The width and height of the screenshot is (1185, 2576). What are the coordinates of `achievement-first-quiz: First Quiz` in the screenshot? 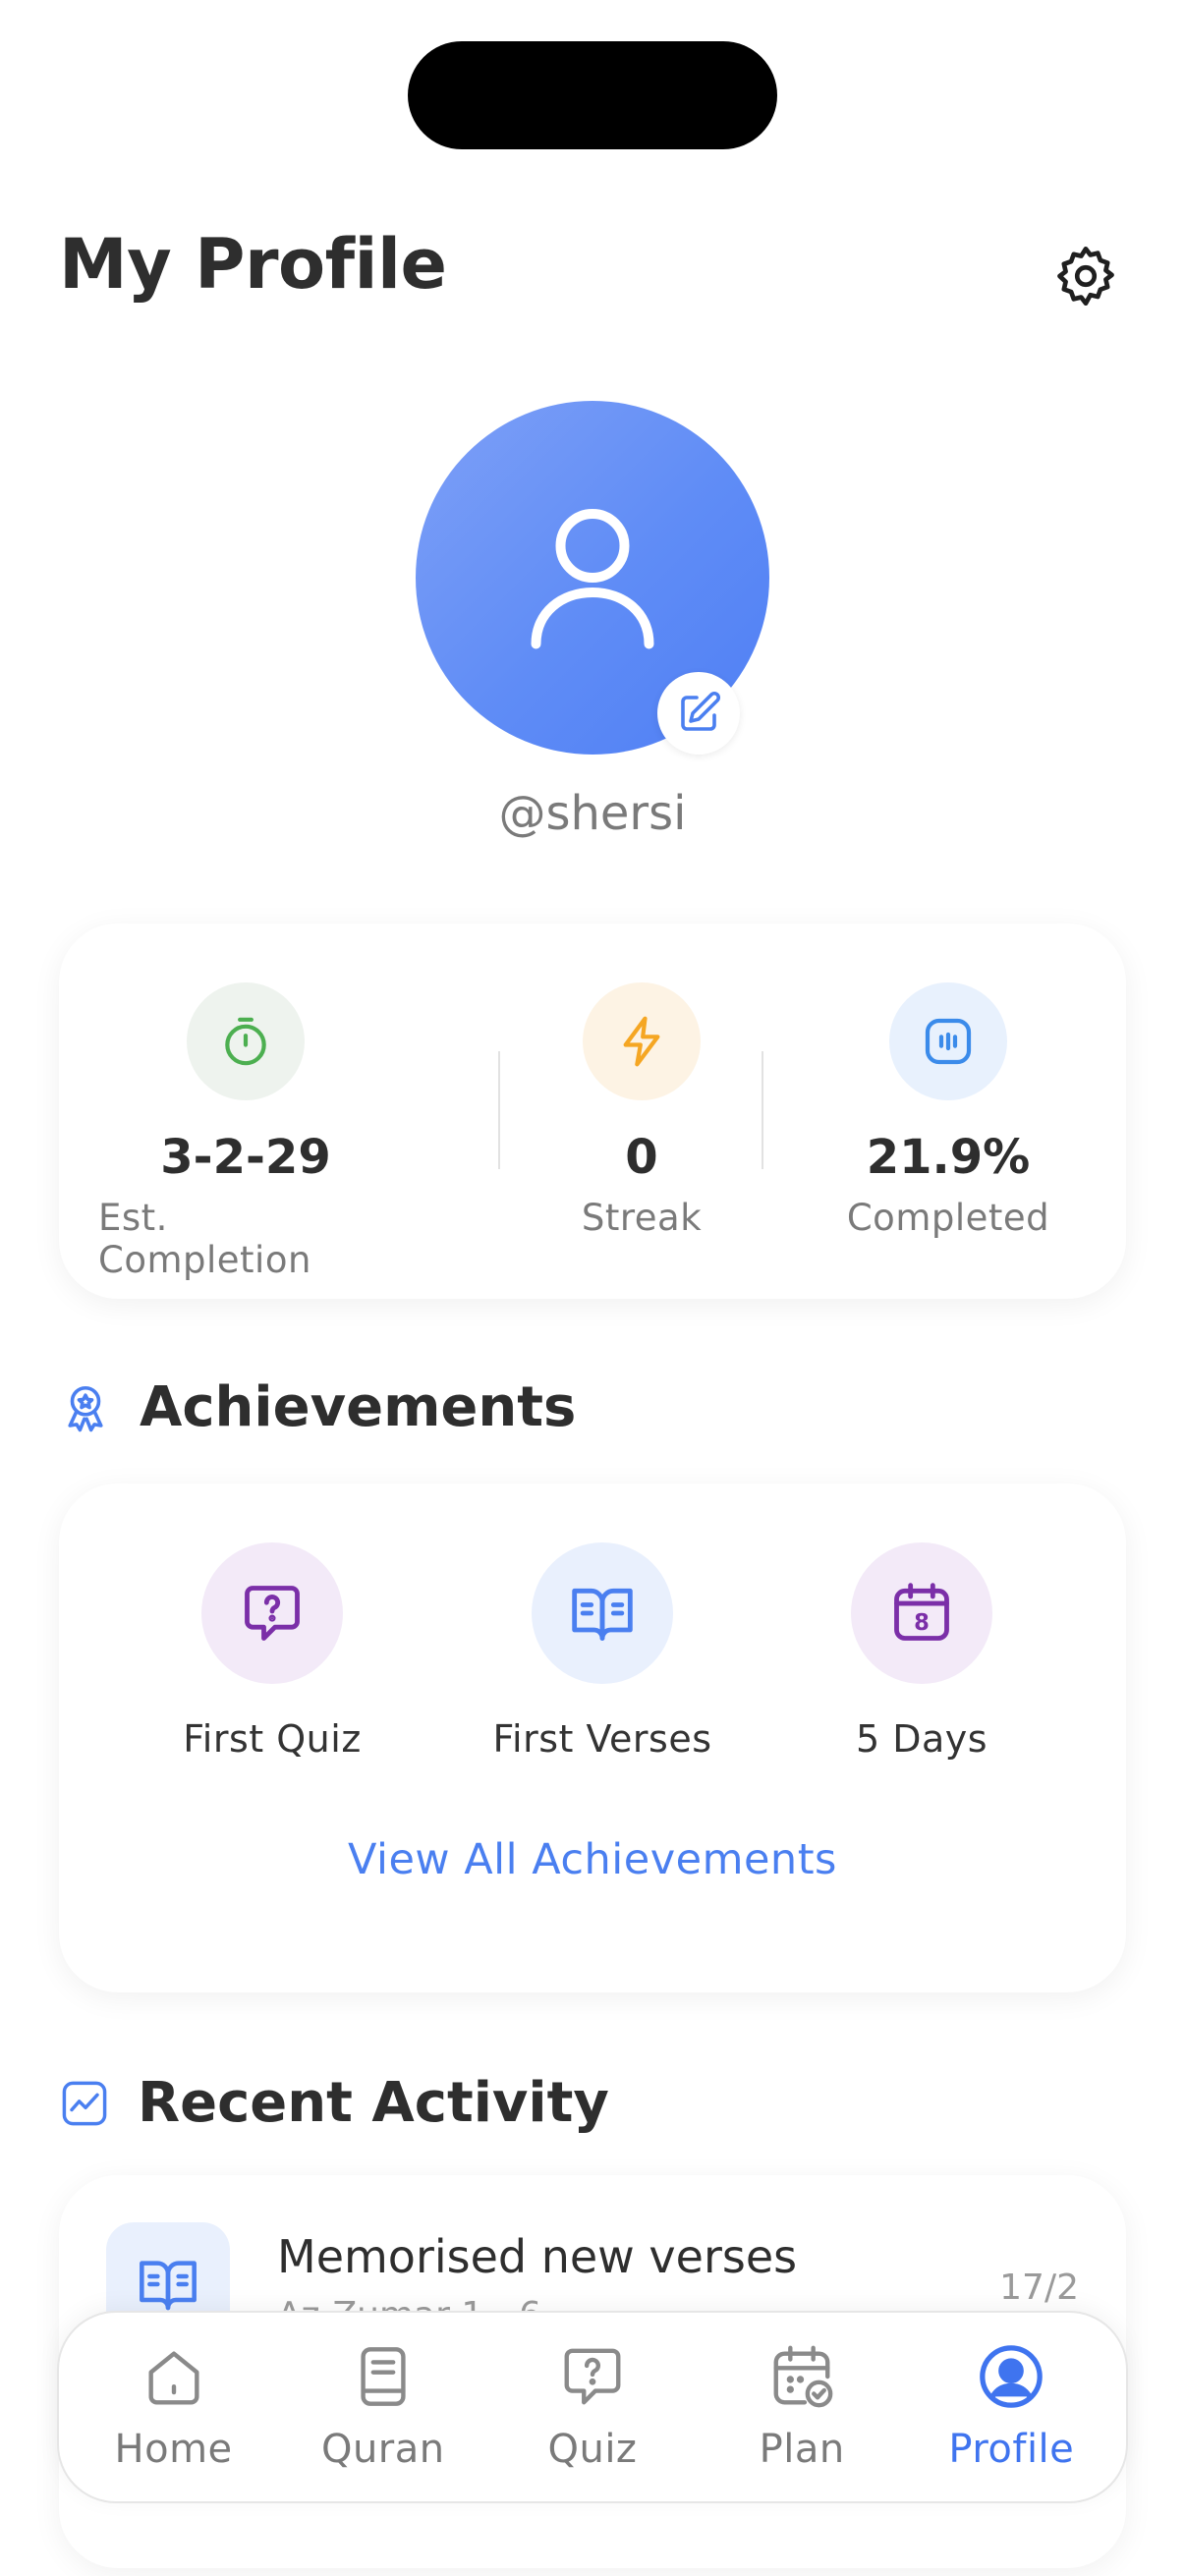 It's located at (272, 1622).